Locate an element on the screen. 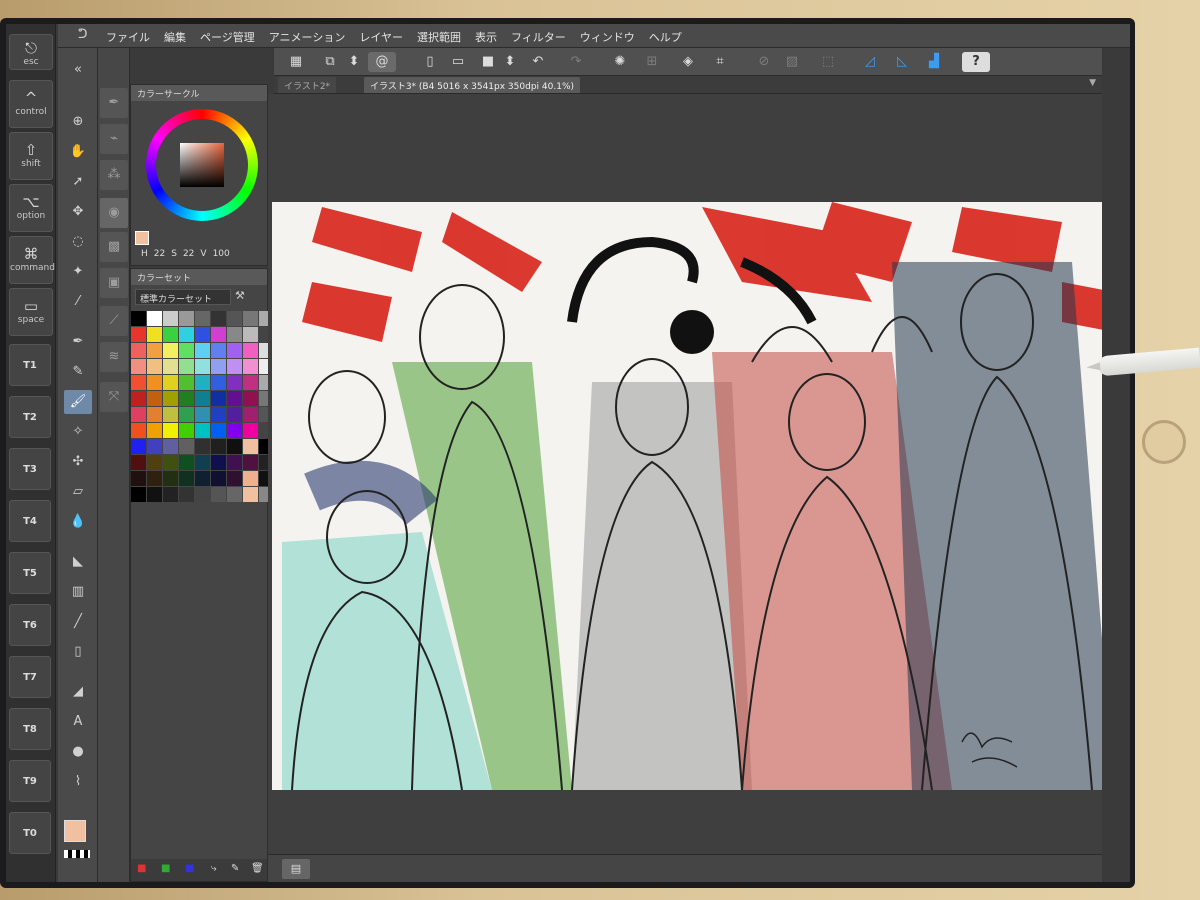  space-key: ▭ space is located at coordinates (31, 312).